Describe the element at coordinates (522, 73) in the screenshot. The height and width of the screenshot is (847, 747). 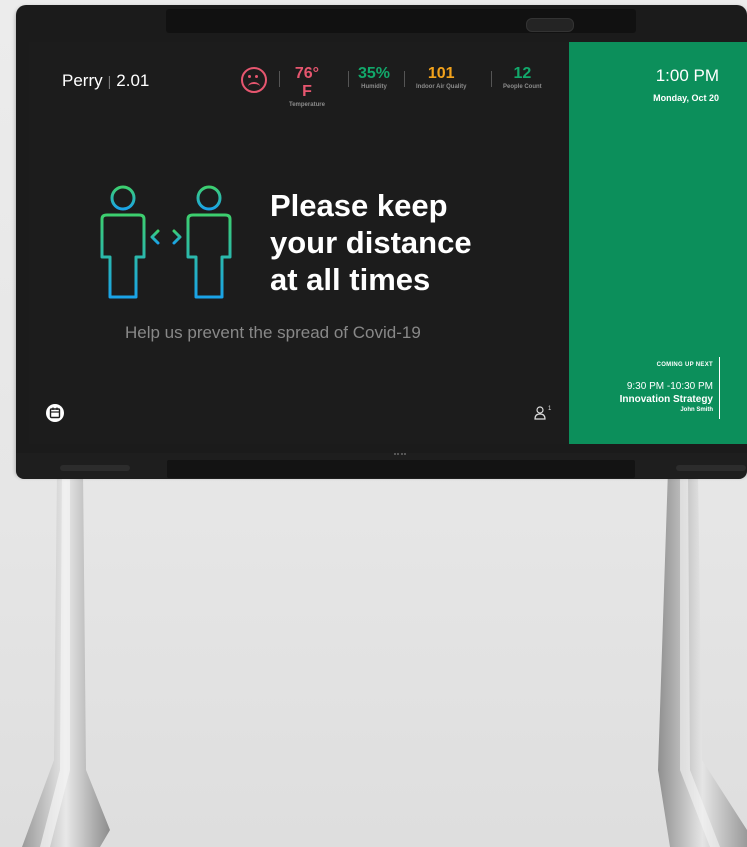
I see `people-count-value: 12` at that location.